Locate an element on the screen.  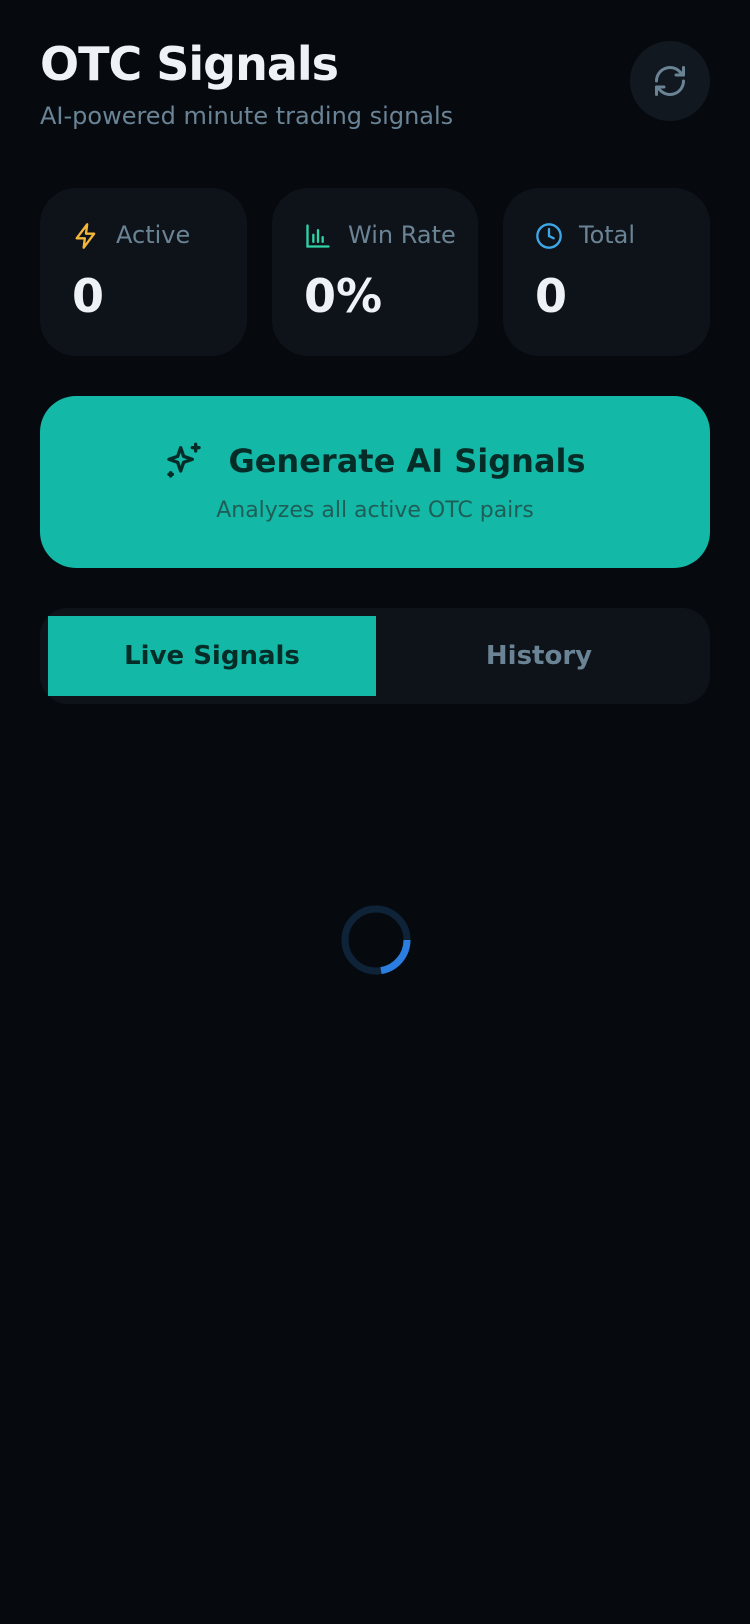
stat-card-win-rate: Win Rate 0% is located at coordinates (375, 272).